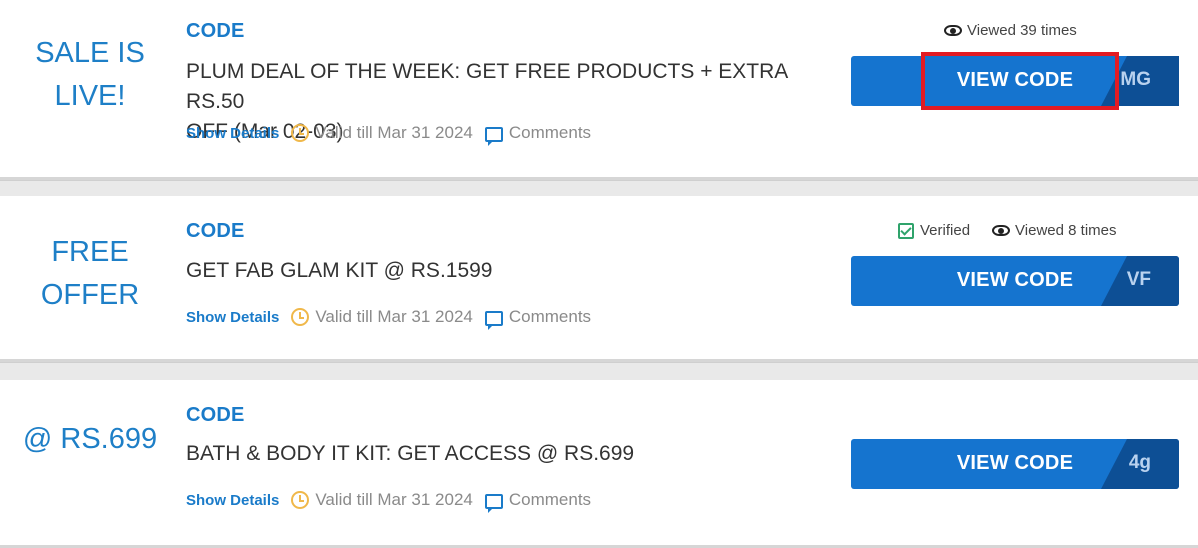  I want to click on coupon-title: BATH & BODY IT KIT: GET ACCESS @ RS.699, so click(511, 454).